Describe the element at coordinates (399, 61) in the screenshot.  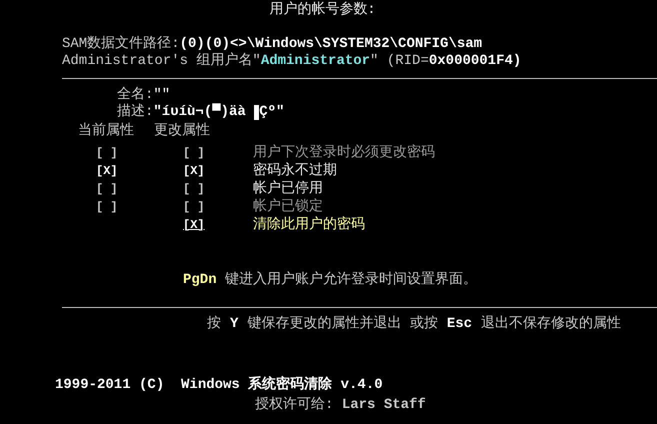
I see `rid-label: " (RID=` at that location.